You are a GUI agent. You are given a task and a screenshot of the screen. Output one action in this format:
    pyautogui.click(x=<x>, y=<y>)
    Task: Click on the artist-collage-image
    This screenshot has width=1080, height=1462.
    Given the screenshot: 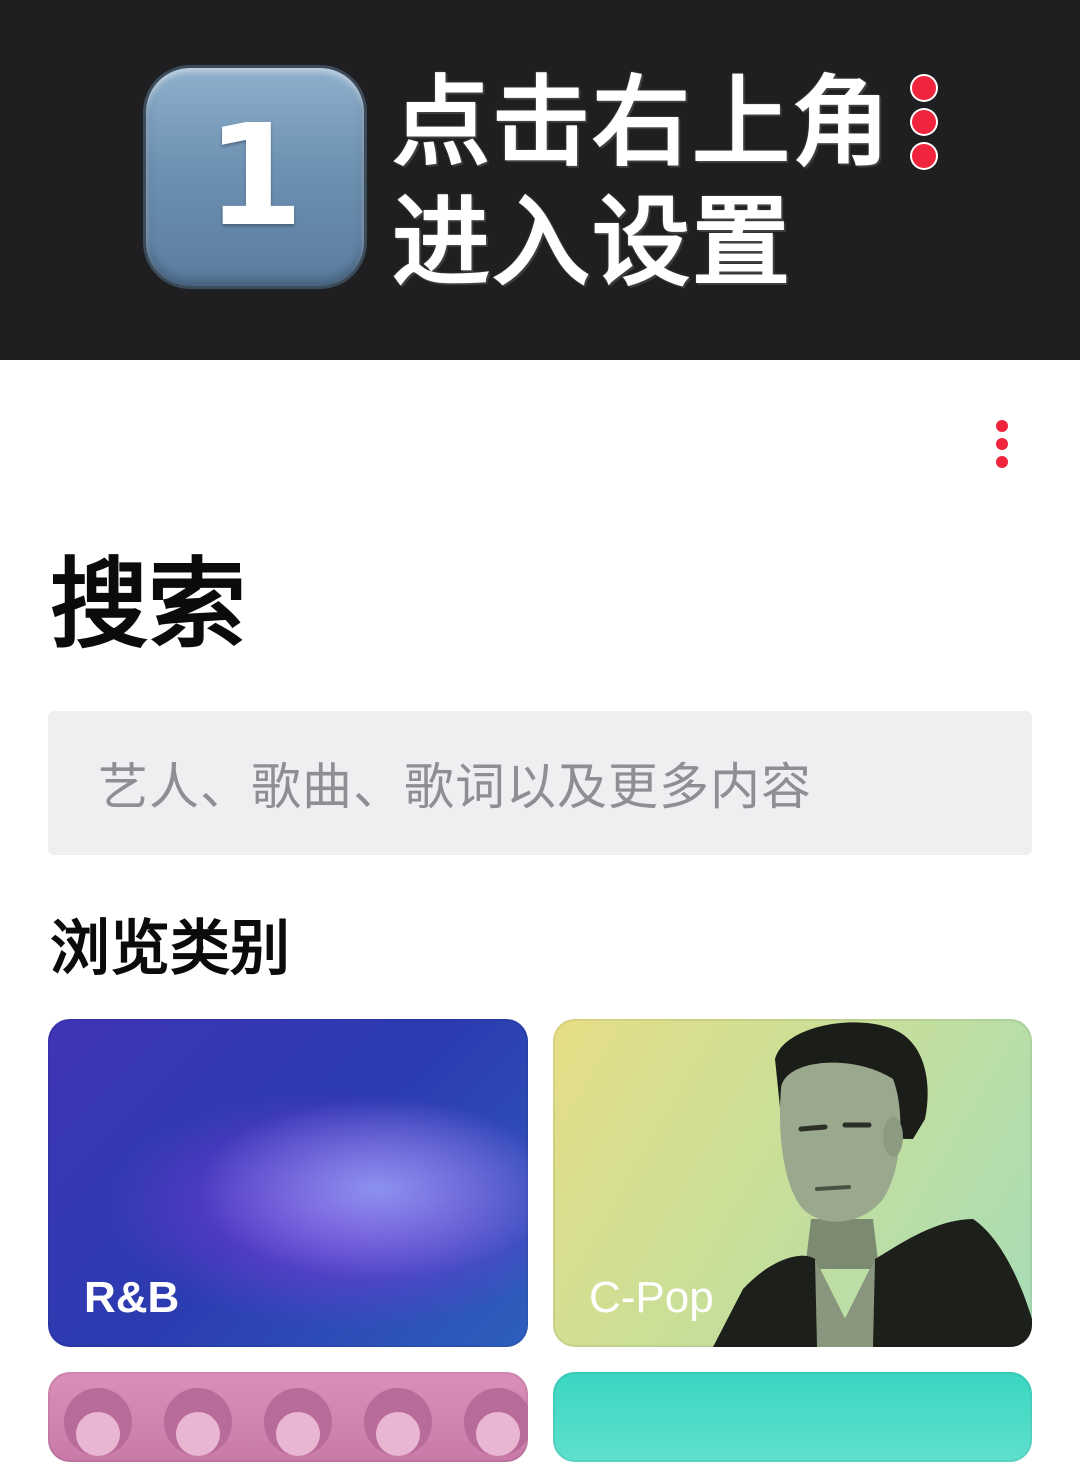 What is the action you would take?
    pyautogui.click(x=296, y=1422)
    